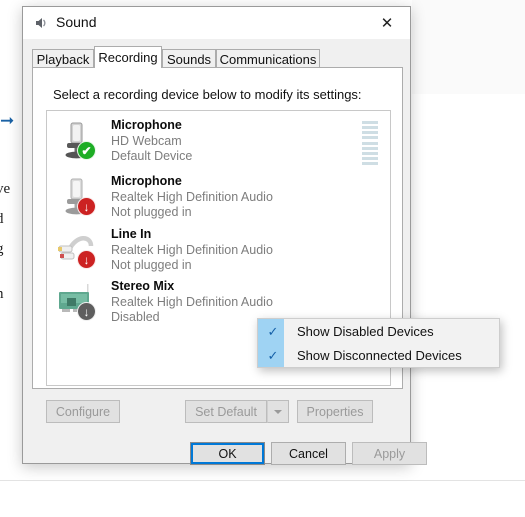 Image resolution: width=525 pixels, height=517 pixels. I want to click on device-name: Stereo Mix, so click(143, 286).